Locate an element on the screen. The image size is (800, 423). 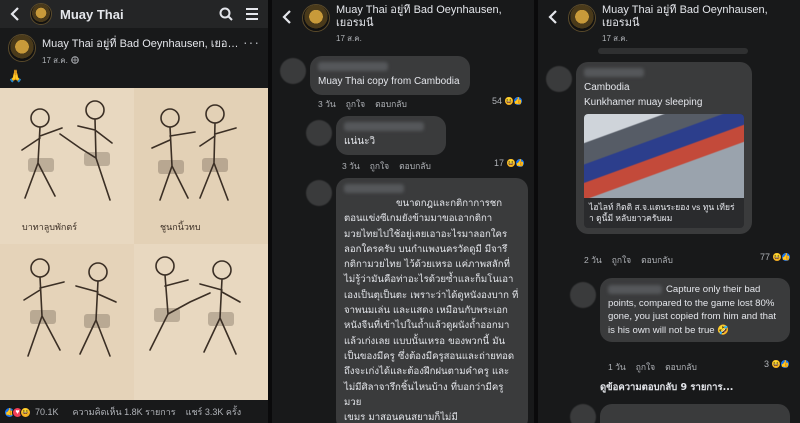
comment-line: ขนาดกฎและกติกาการชก is located at coordinates (449, 203).